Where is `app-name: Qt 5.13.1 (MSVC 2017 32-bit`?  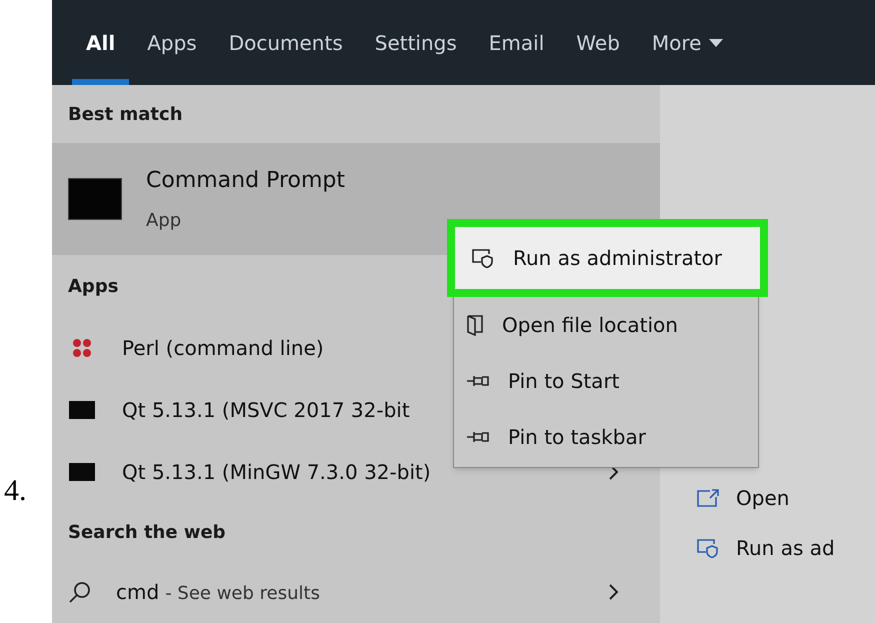 app-name: Qt 5.13.1 (MSVC 2017 32-bit is located at coordinates (266, 410).